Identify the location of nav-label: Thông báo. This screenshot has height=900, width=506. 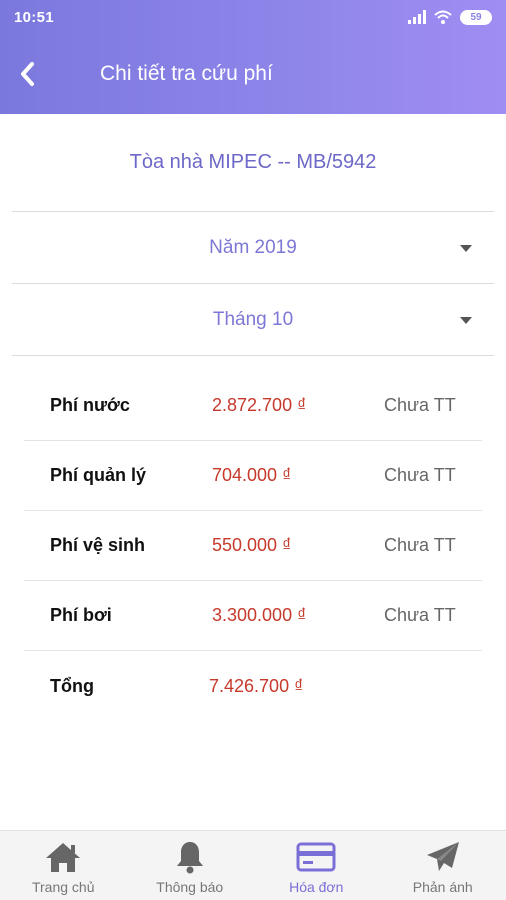
(190, 887).